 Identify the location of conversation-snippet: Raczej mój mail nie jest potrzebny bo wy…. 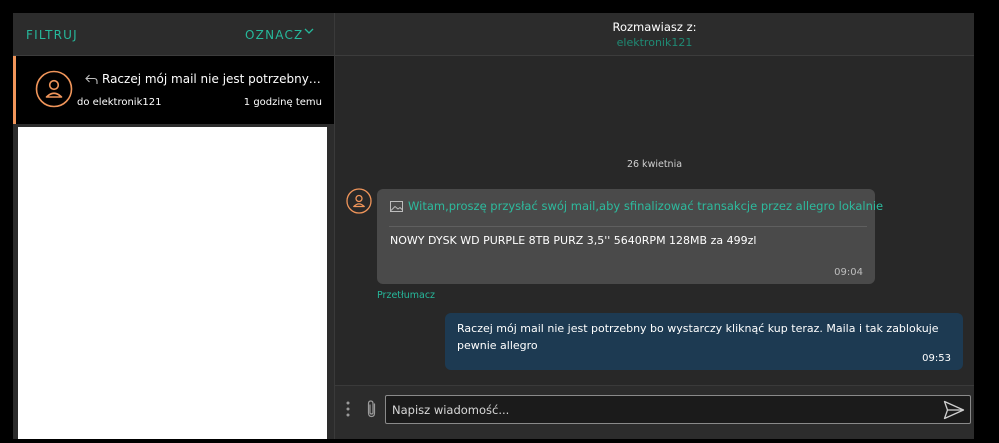
(213, 79).